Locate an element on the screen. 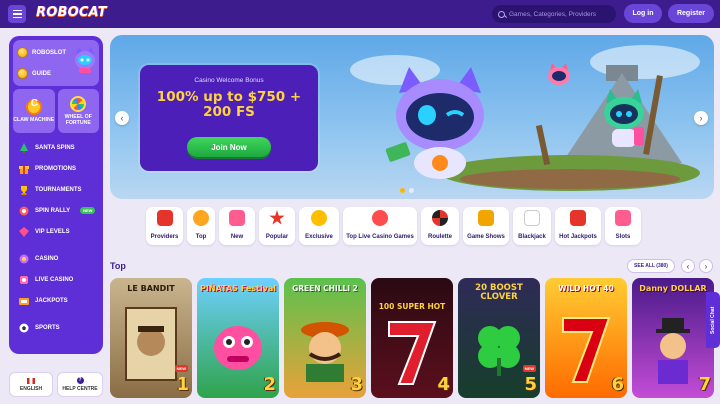 Image resolution: width=720 pixels, height=404 pixels. game-rank: 6 is located at coordinates (617, 384).